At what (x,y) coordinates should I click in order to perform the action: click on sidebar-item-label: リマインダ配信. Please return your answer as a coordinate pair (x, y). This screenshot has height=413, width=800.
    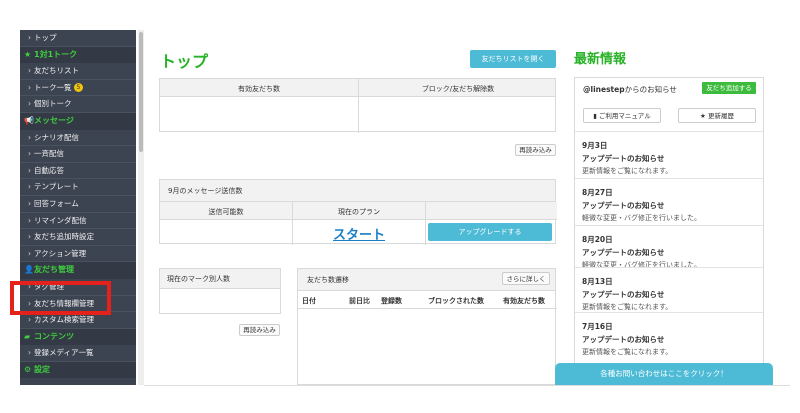
    Looking at the image, I should click on (60, 220).